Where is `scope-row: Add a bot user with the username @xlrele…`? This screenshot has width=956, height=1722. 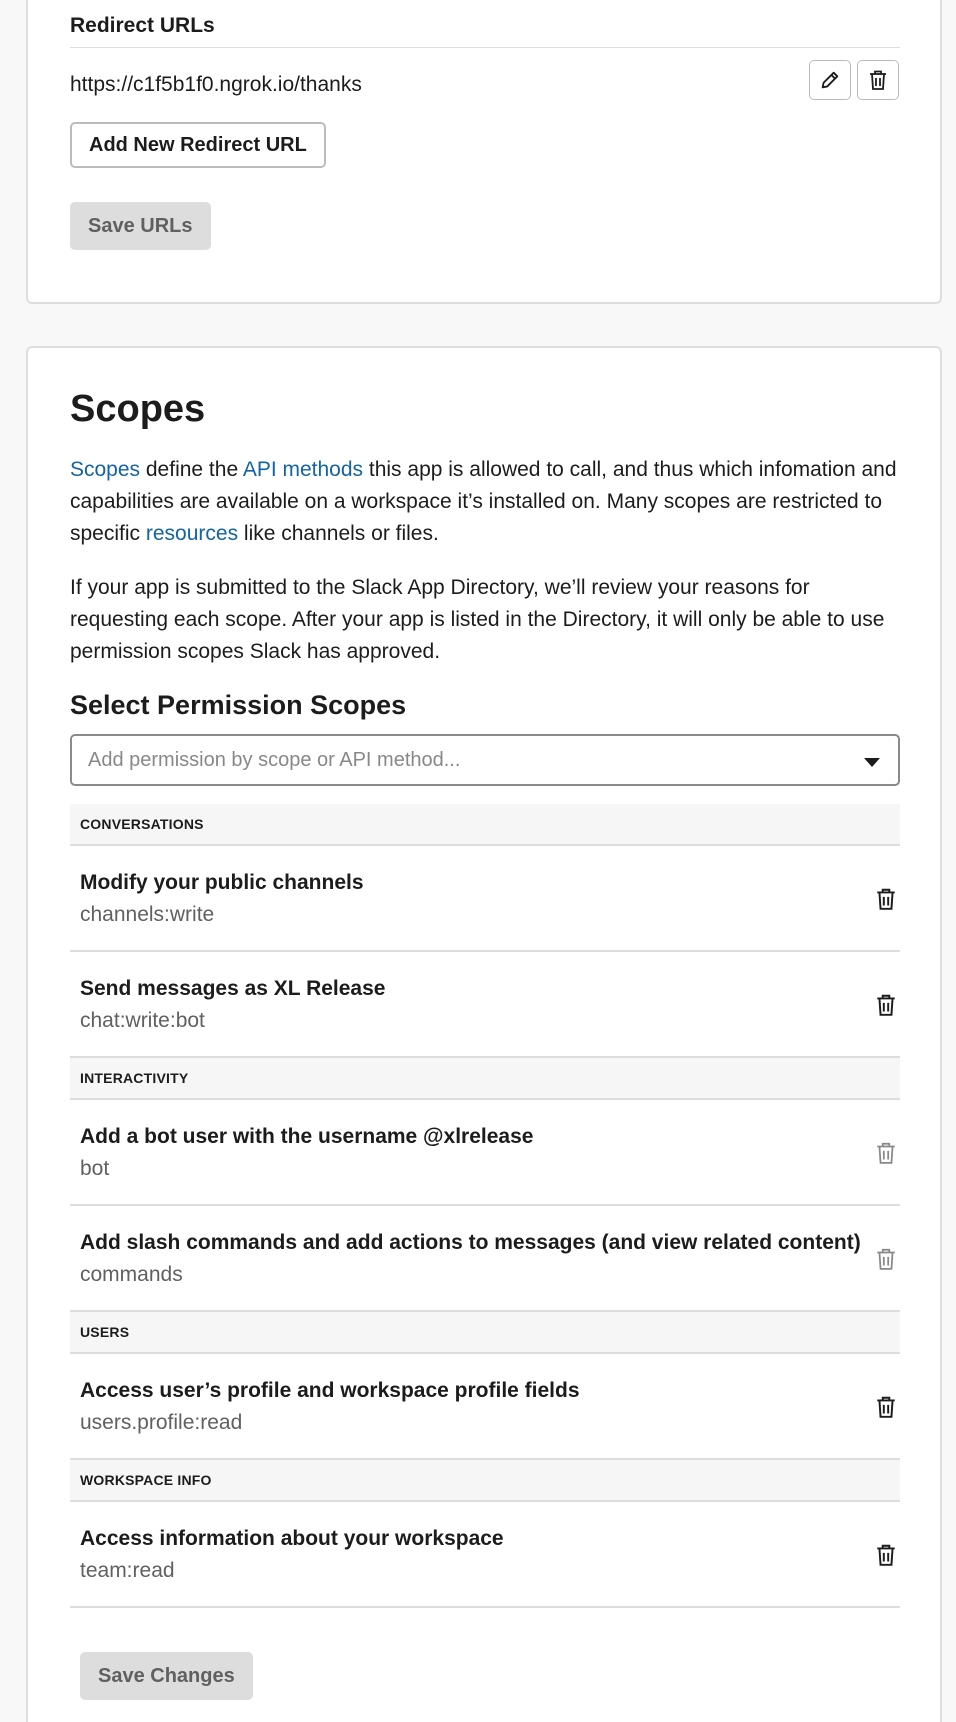 scope-row: Add a bot user with the username @xlrele… is located at coordinates (485, 1153).